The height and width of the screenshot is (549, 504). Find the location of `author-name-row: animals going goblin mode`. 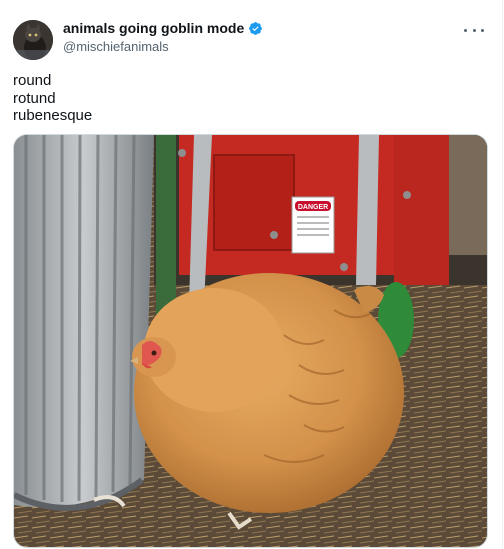

author-name-row: animals going goblin mode is located at coordinates (163, 28).